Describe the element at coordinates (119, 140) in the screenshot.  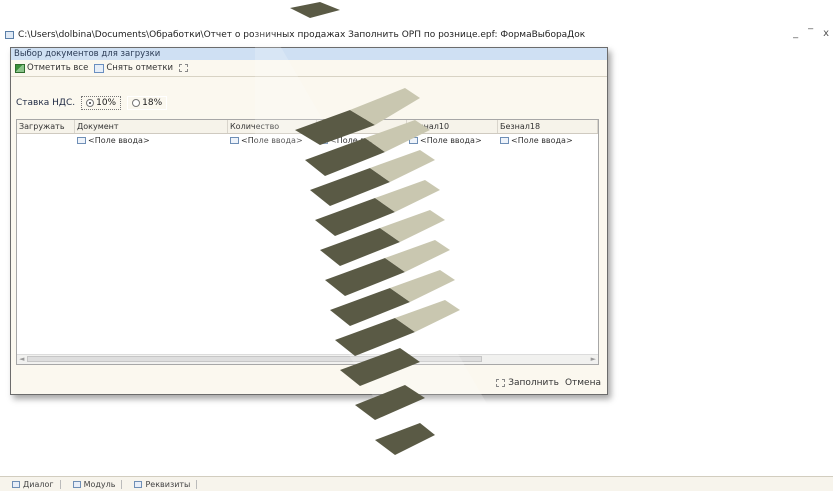
I see `cell-document-text: <Поле ввода>` at that location.